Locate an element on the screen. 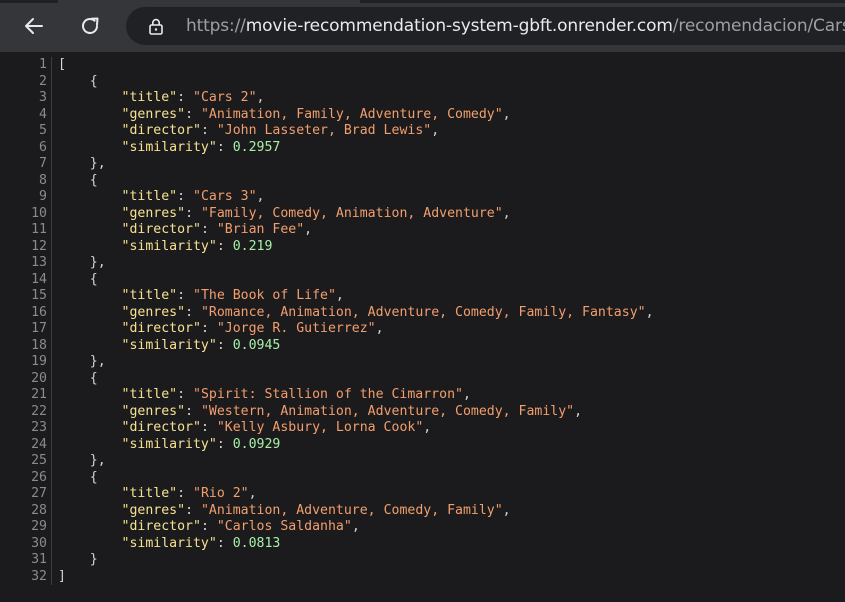 The image size is (845, 602). url-scheme: https:// is located at coordinates (216, 26).